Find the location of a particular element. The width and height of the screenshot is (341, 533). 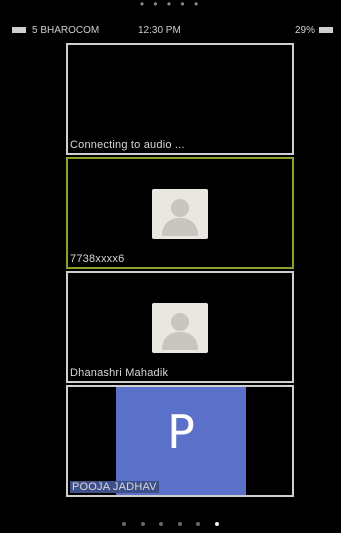

status-bar: 5 BHAROCOM 12:30 PM 29% is located at coordinates (170, 31).